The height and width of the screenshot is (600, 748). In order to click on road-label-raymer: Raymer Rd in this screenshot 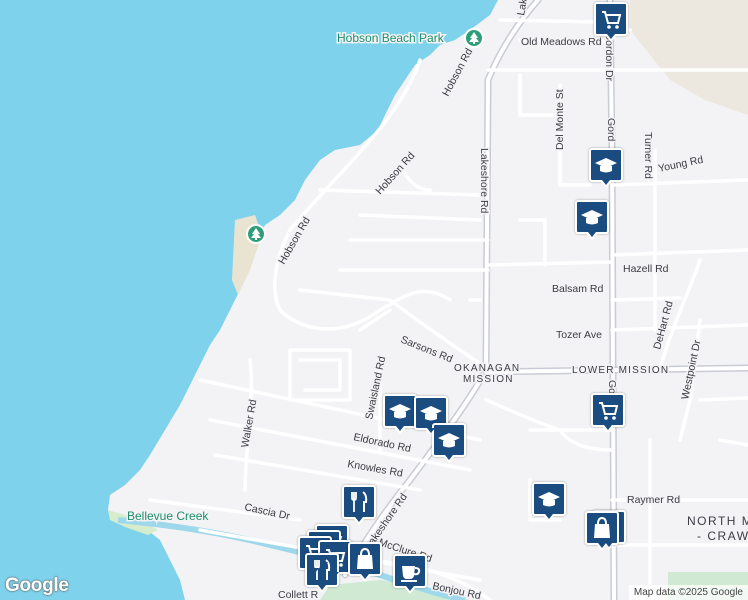, I will do `click(653, 500)`.